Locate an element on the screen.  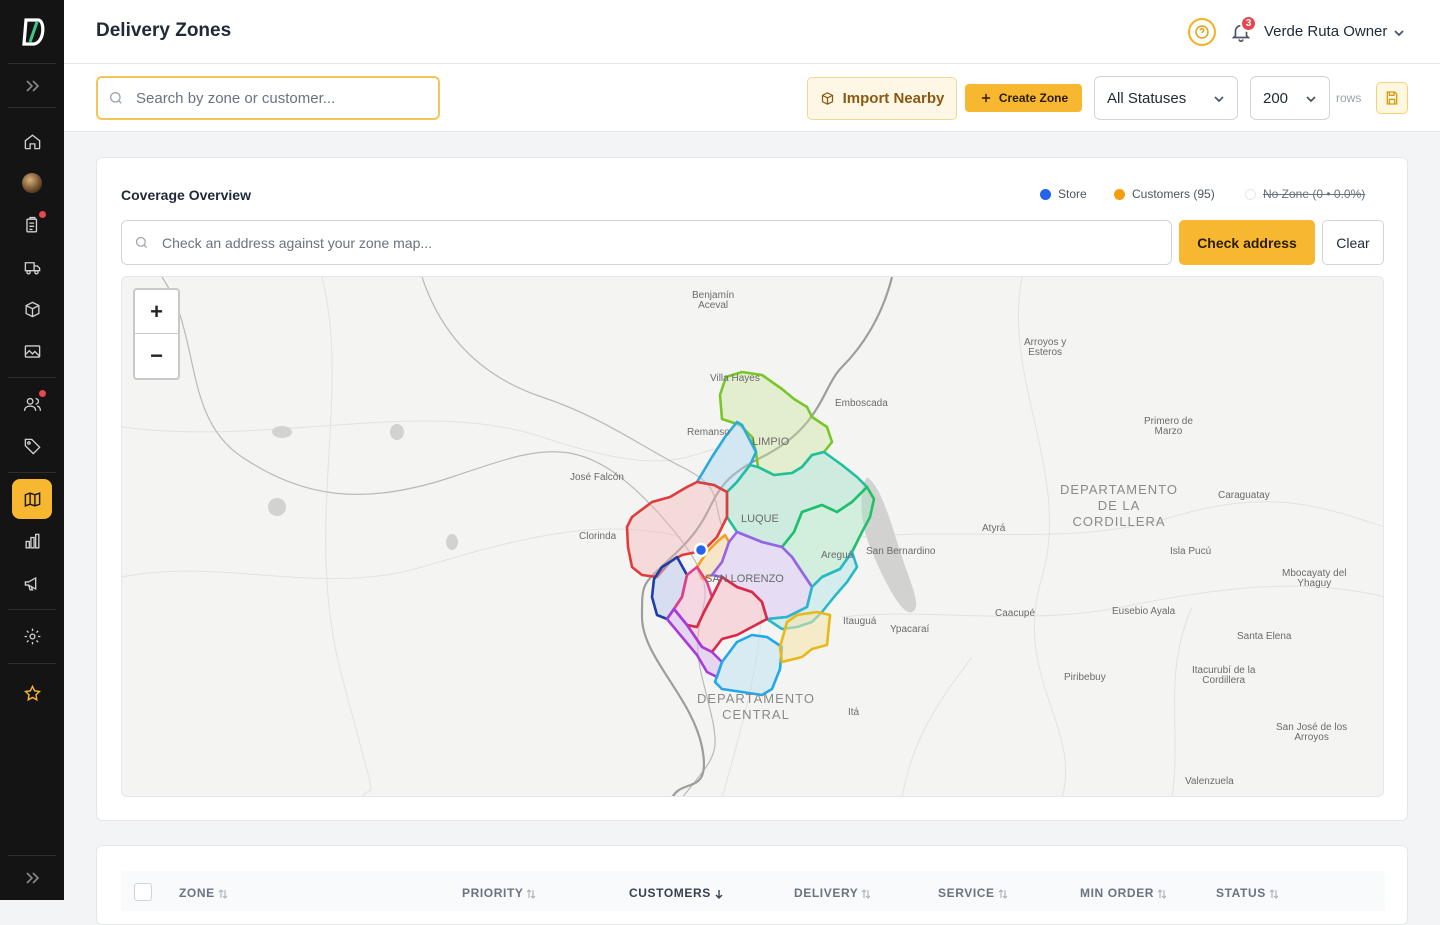
place-label: Remanso is located at coordinates (708, 432).